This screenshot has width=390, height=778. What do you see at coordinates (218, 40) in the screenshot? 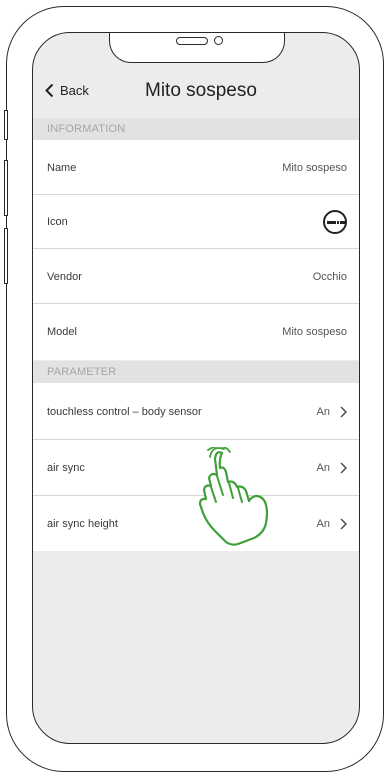
I see `camera` at bounding box center [218, 40].